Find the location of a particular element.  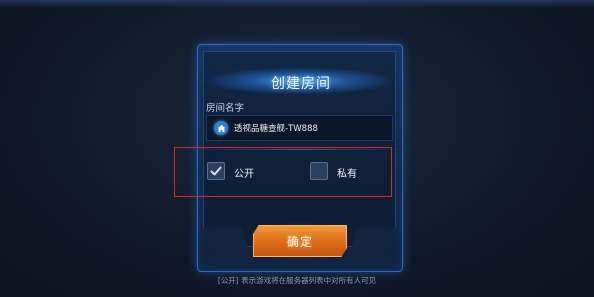

room-name-value: 透视品糖查舰-TW888 is located at coordinates (276, 129).